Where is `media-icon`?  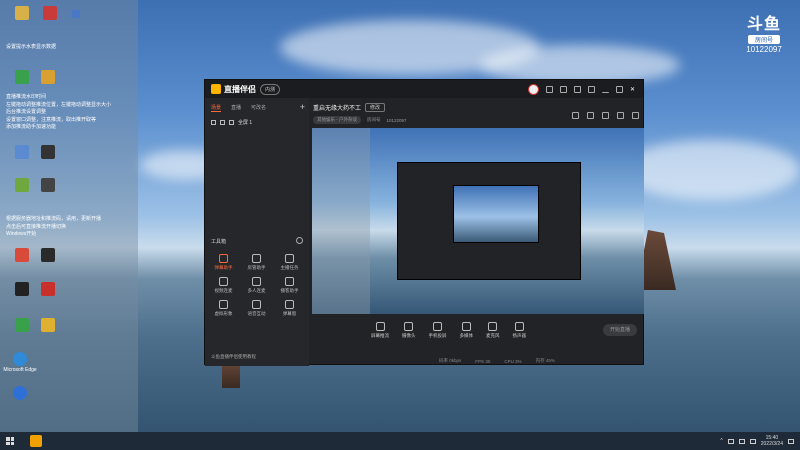
media-icon is located at coordinates (466, 326).